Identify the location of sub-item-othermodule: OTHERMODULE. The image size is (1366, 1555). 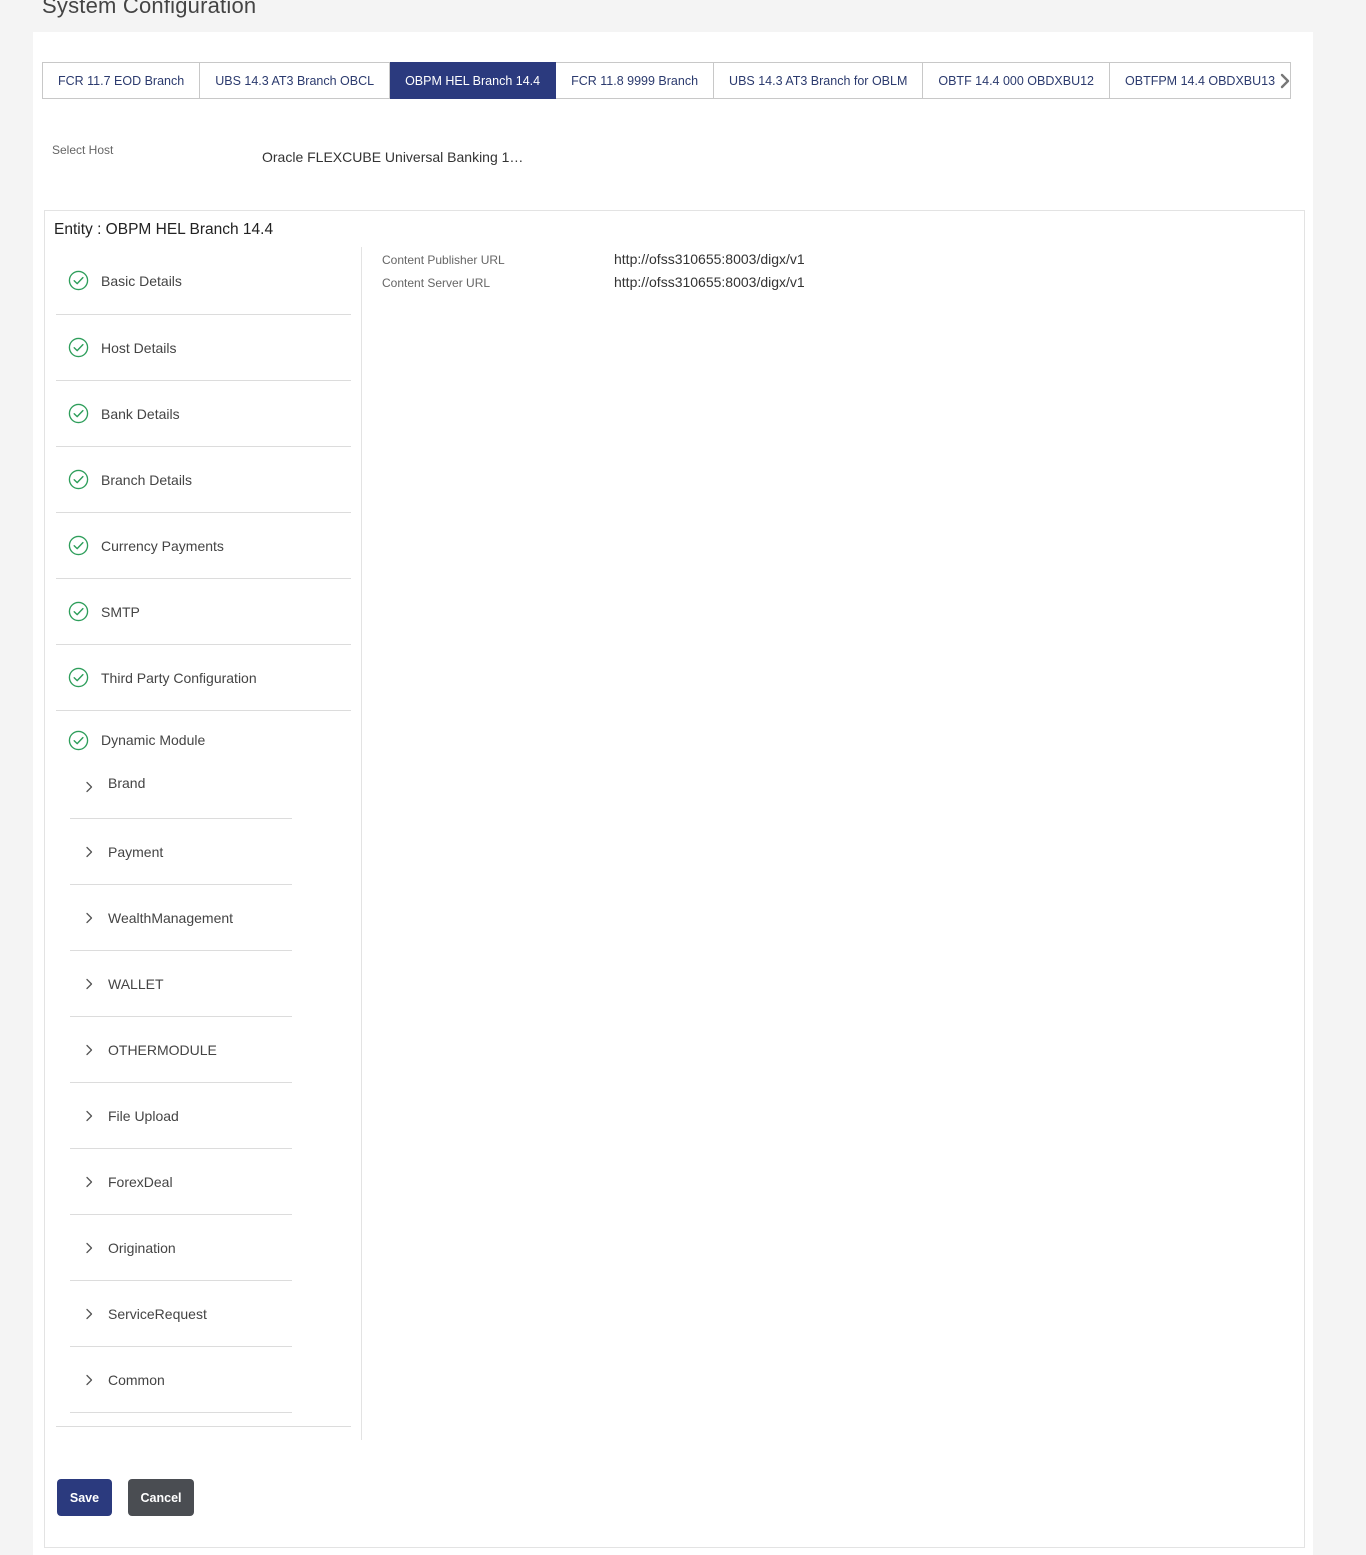
(181, 1050).